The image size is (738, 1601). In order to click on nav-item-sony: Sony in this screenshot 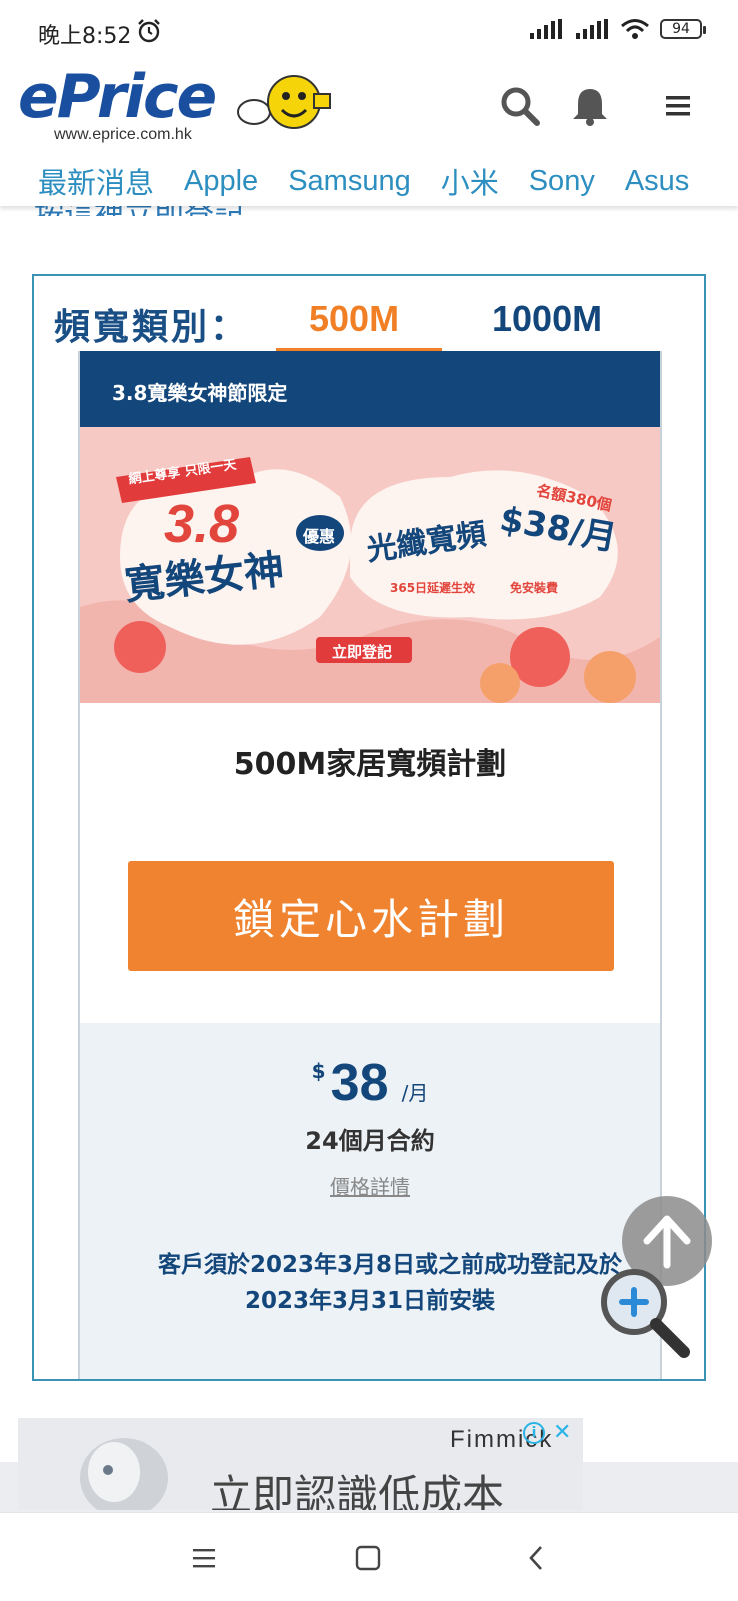, I will do `click(562, 181)`.